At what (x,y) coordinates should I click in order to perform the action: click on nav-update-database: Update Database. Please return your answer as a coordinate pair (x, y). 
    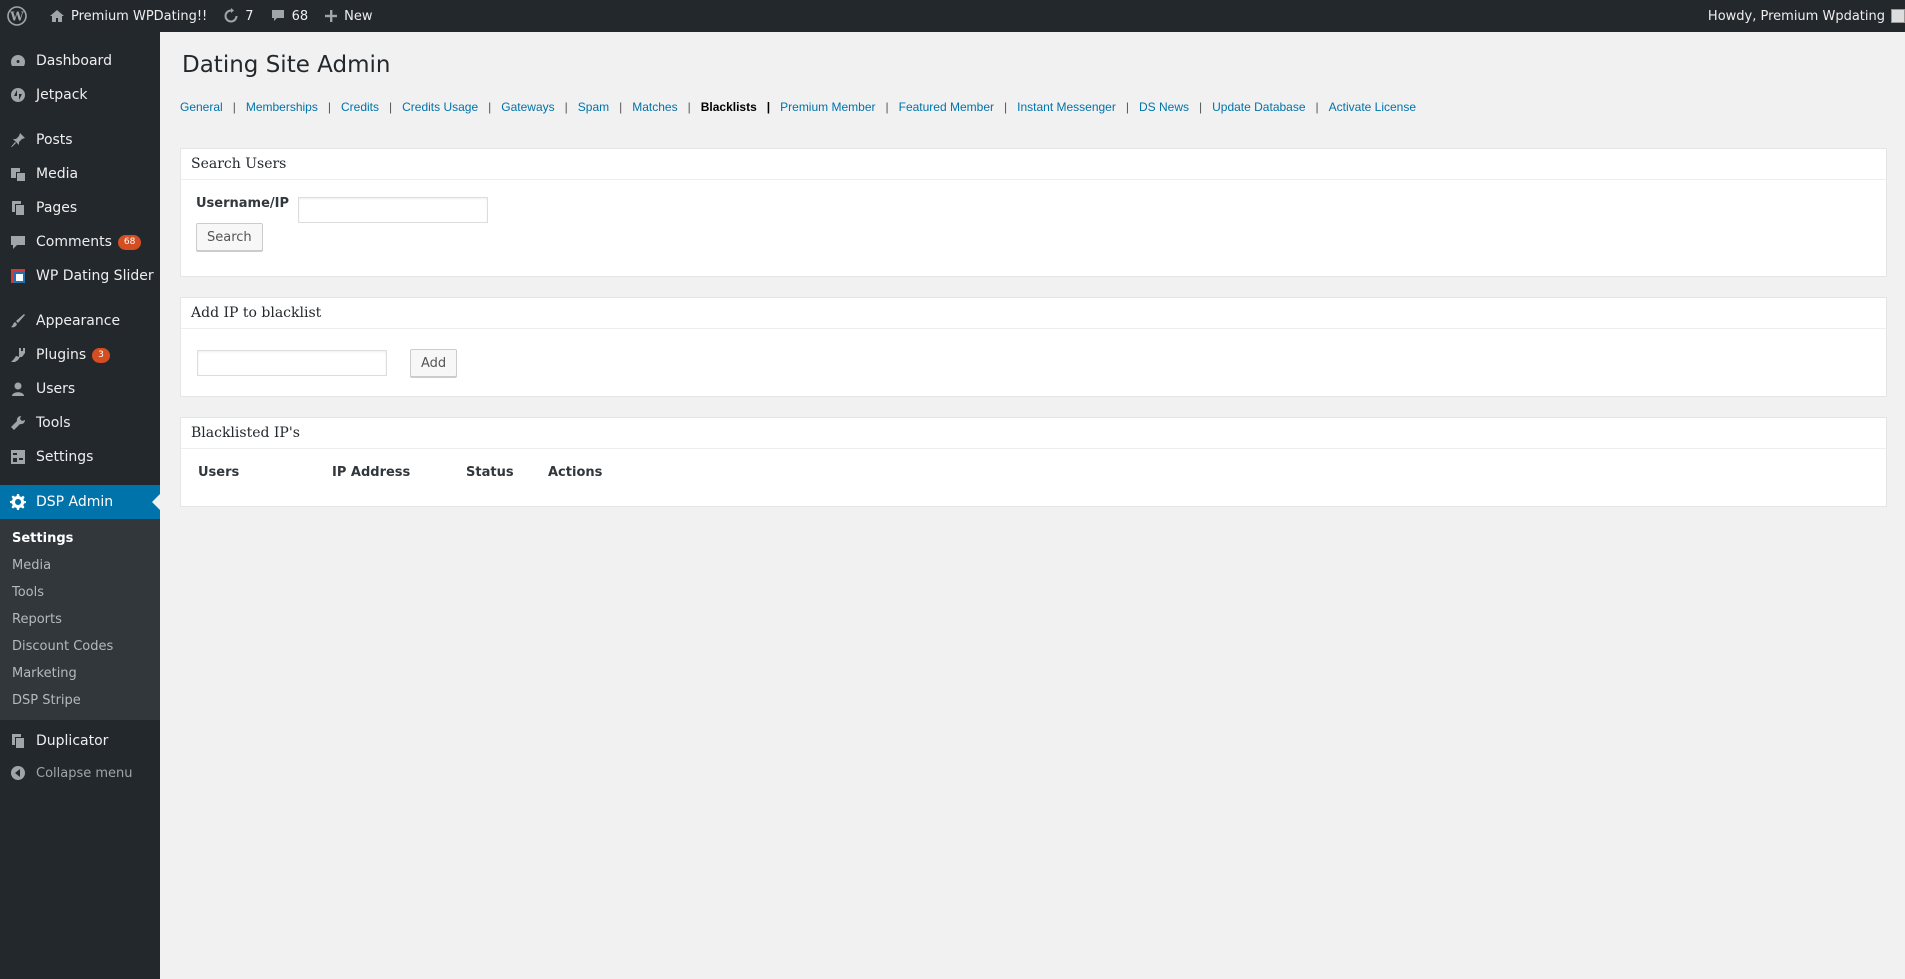
    Looking at the image, I should click on (1258, 107).